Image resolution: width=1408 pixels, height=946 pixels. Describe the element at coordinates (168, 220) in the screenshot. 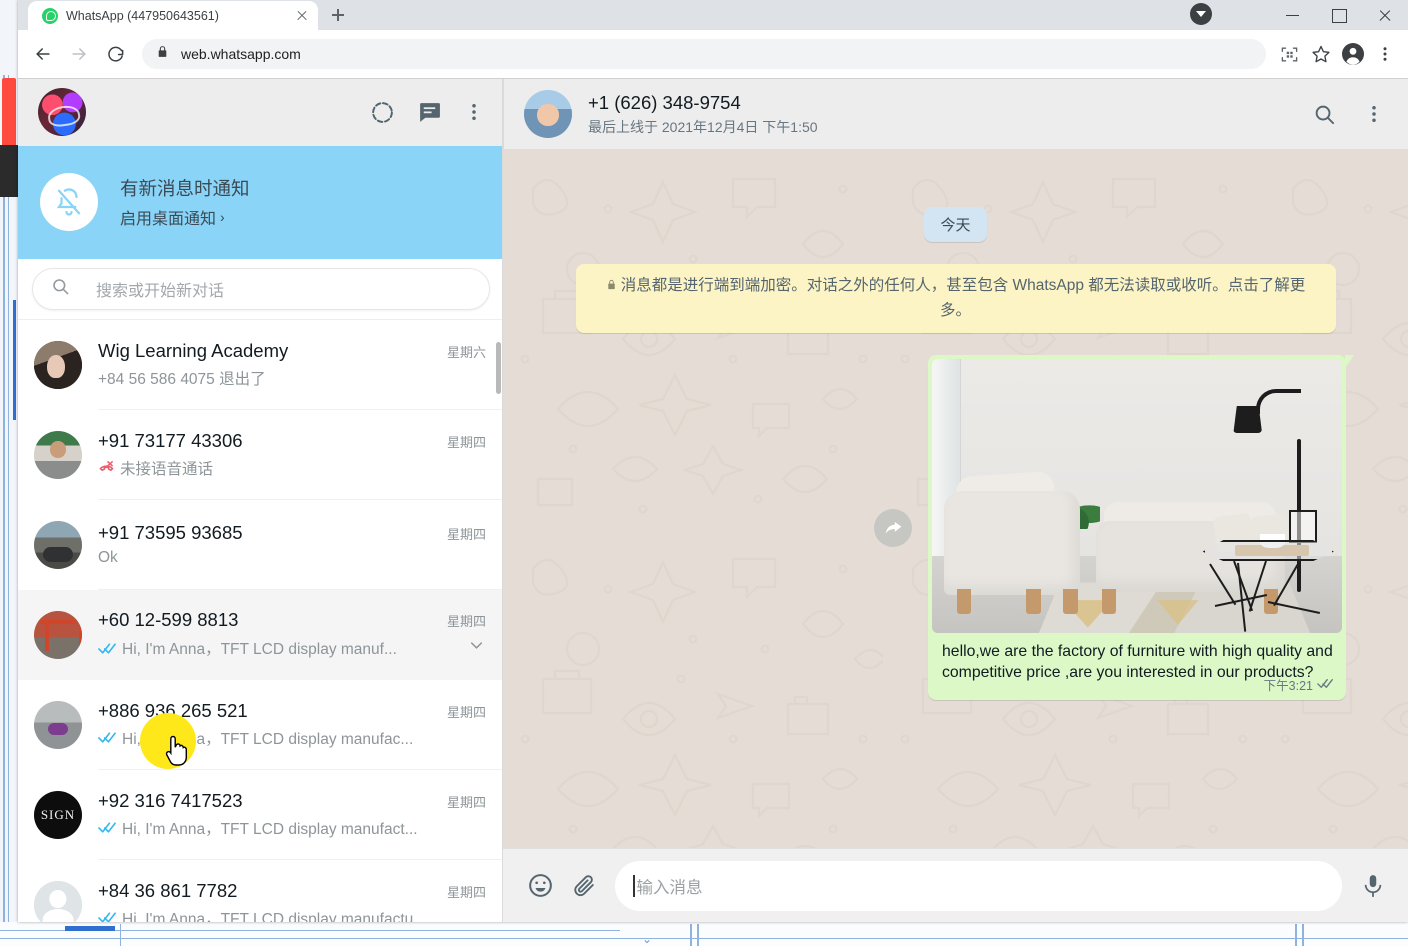

I see `notification-banner-subtitle-label: 启用桌面通知` at that location.